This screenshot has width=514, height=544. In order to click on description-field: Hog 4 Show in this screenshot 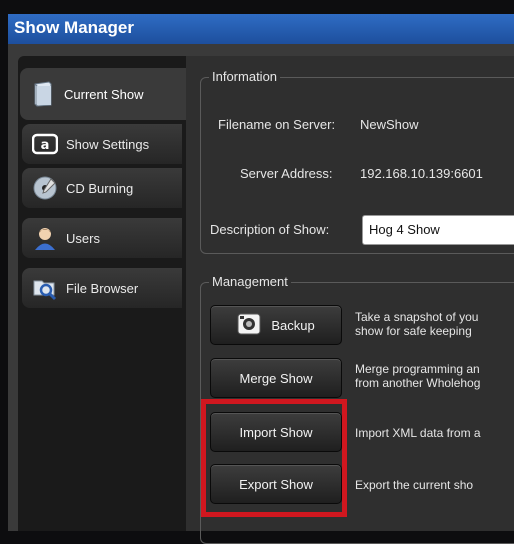, I will do `click(438, 230)`.